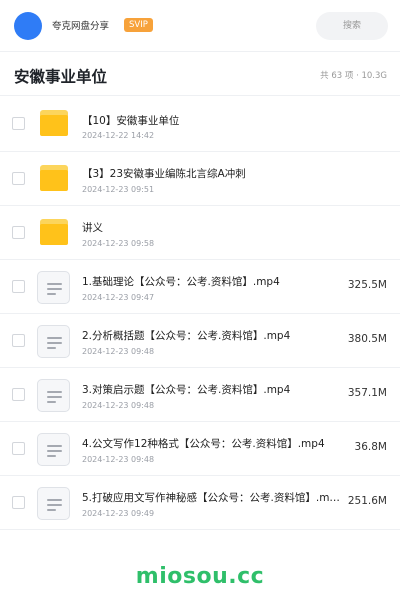 The width and height of the screenshot is (400, 600). Describe the element at coordinates (211, 120) in the screenshot. I see `item-name: 【10】安徽事业单位` at that location.